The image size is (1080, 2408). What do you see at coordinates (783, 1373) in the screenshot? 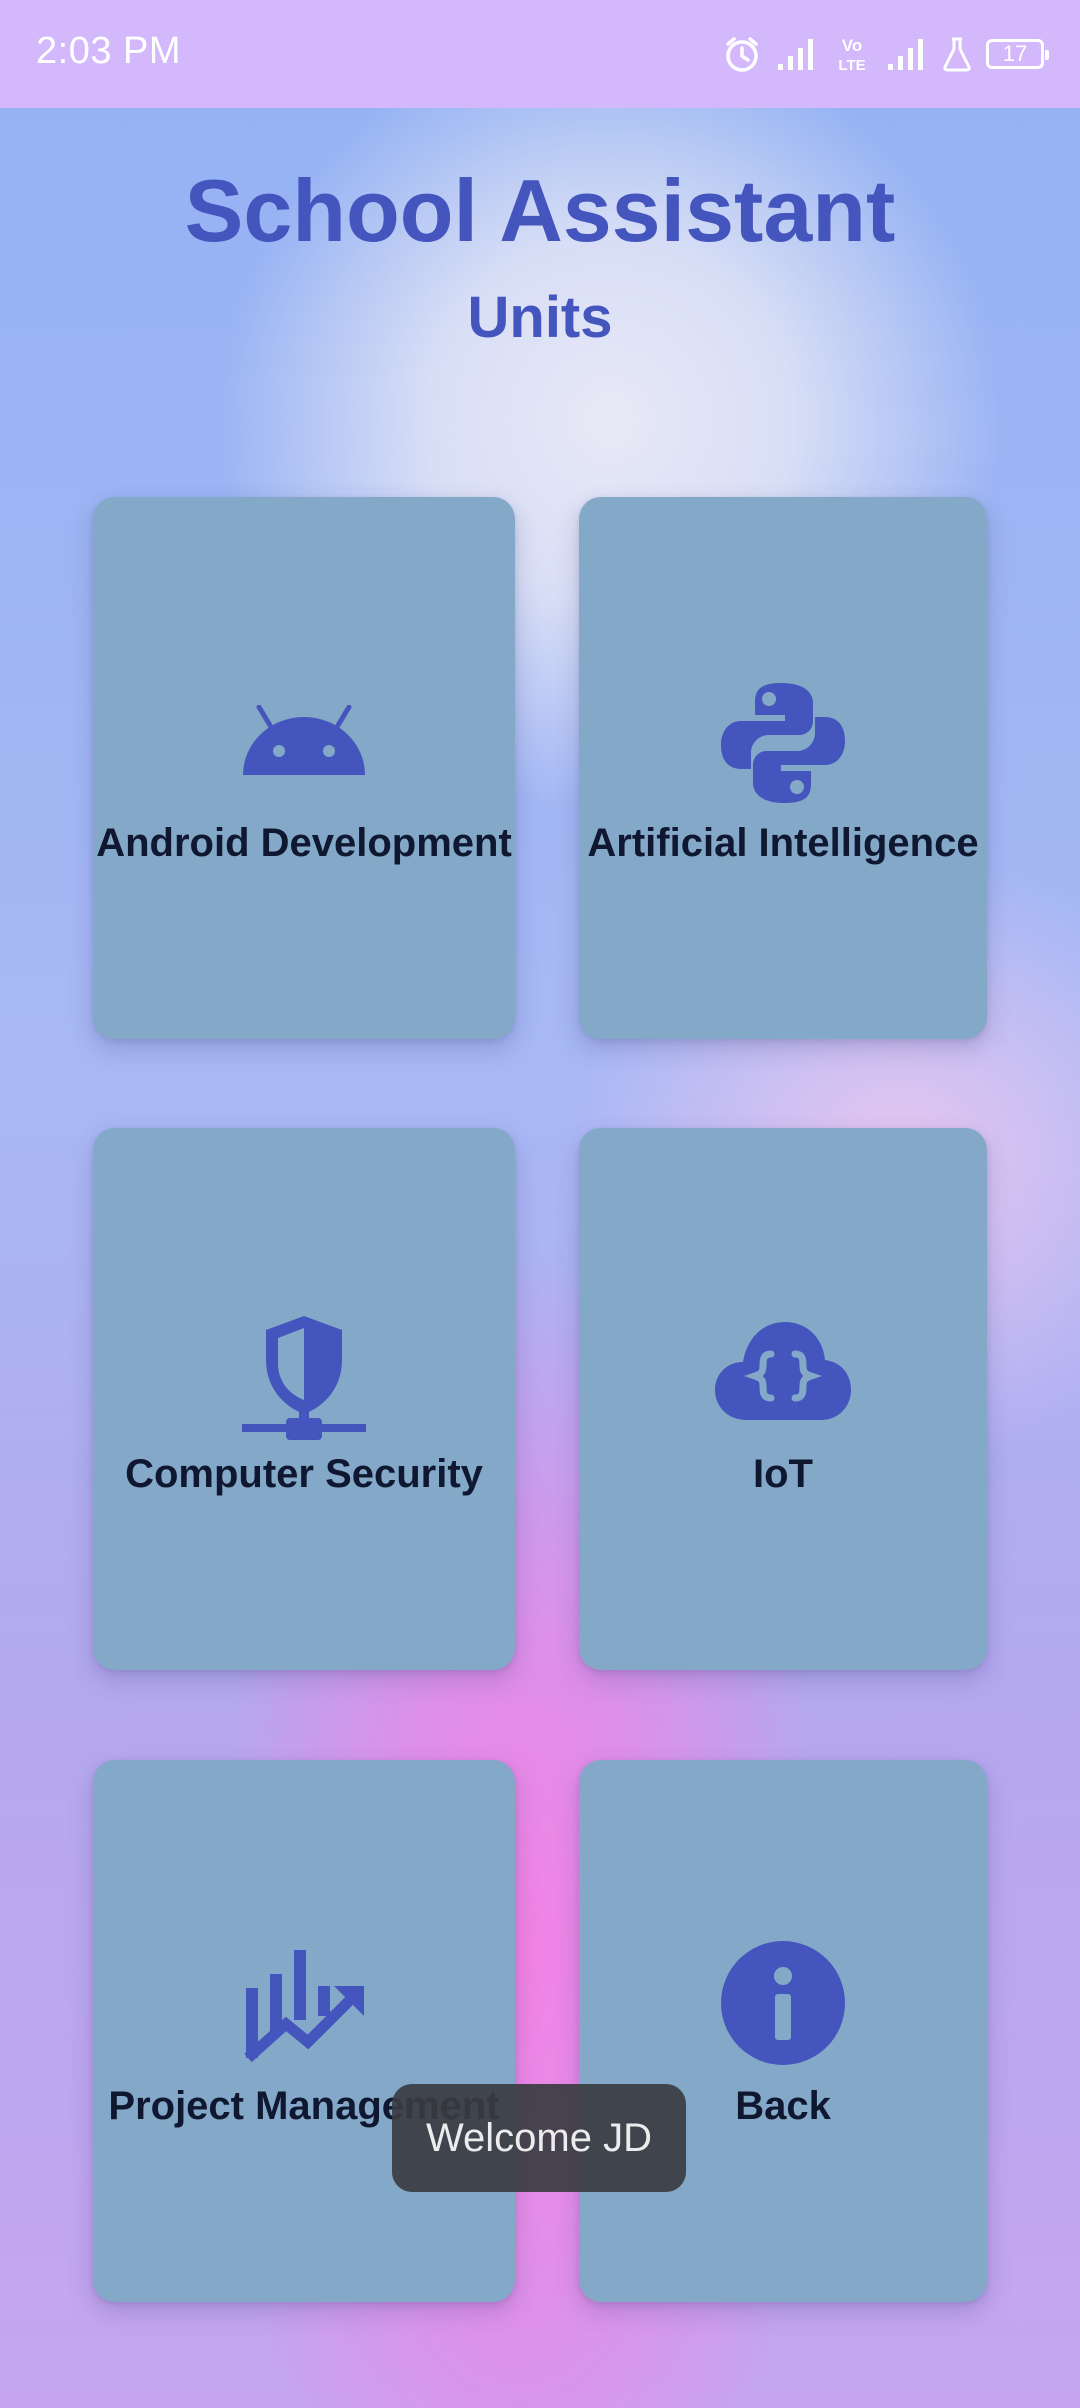
I see `cloud-code-icon` at bounding box center [783, 1373].